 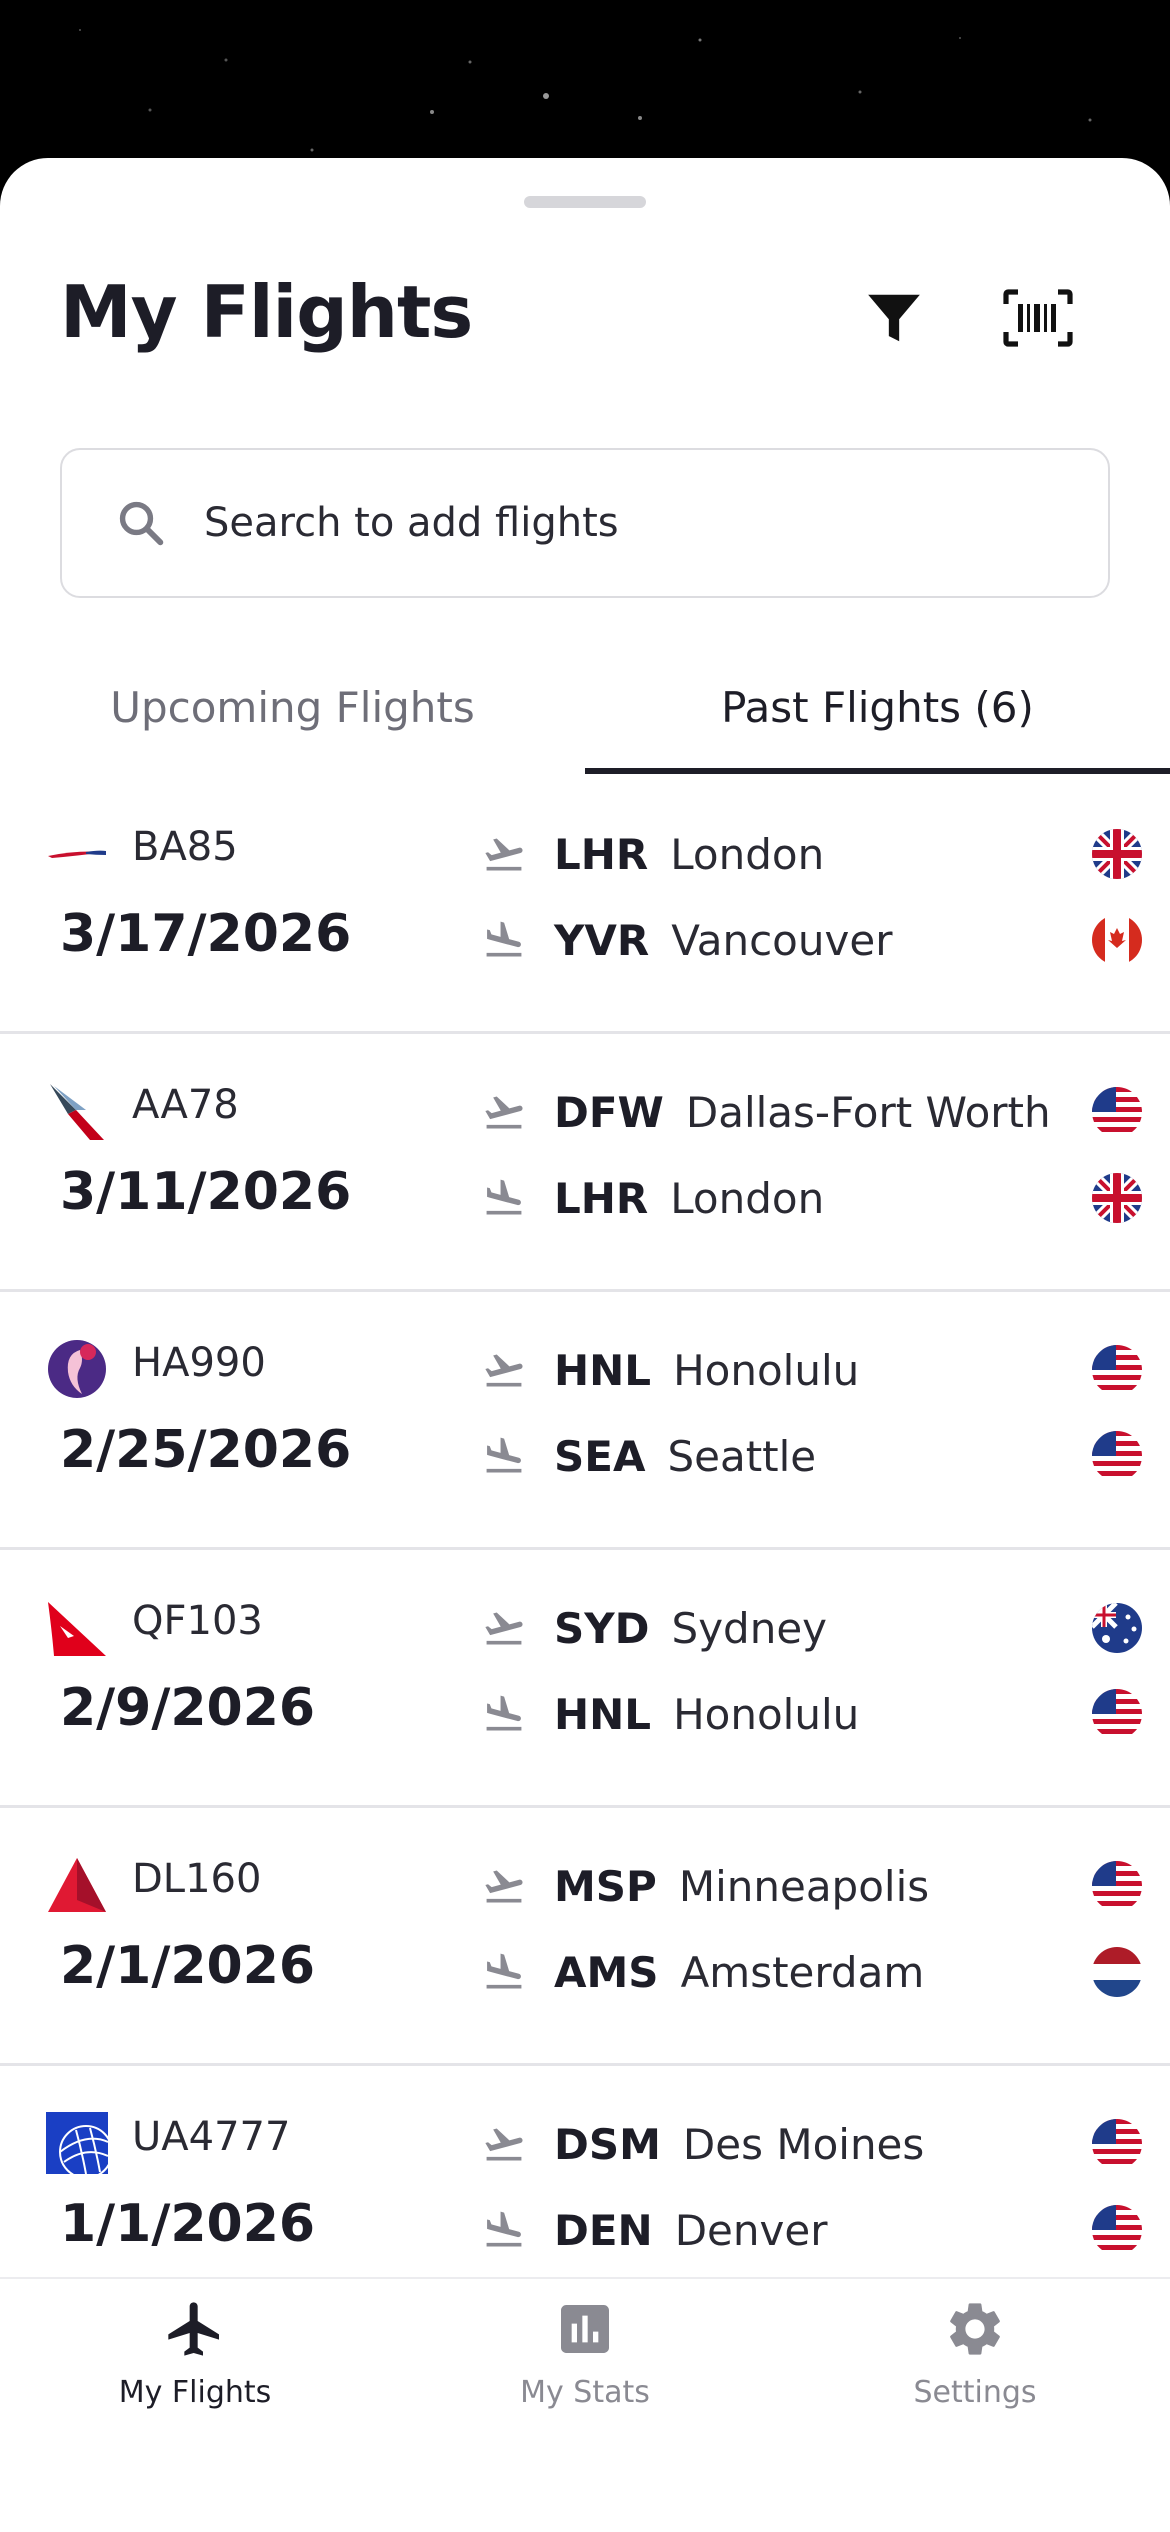 What do you see at coordinates (77, 1112) in the screenshot?
I see `american-airlines-logo` at bounding box center [77, 1112].